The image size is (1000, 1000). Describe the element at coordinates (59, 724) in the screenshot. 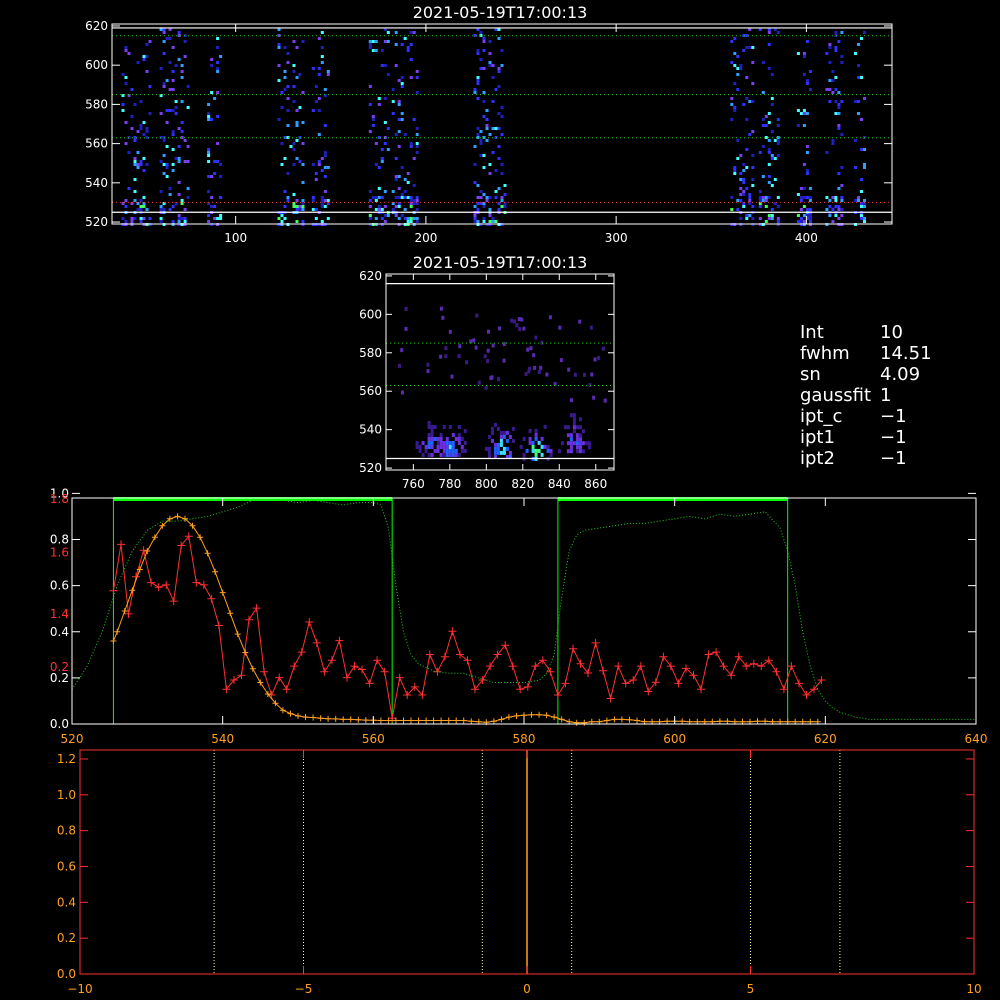

I see `y-tick-label: 0.0` at that location.